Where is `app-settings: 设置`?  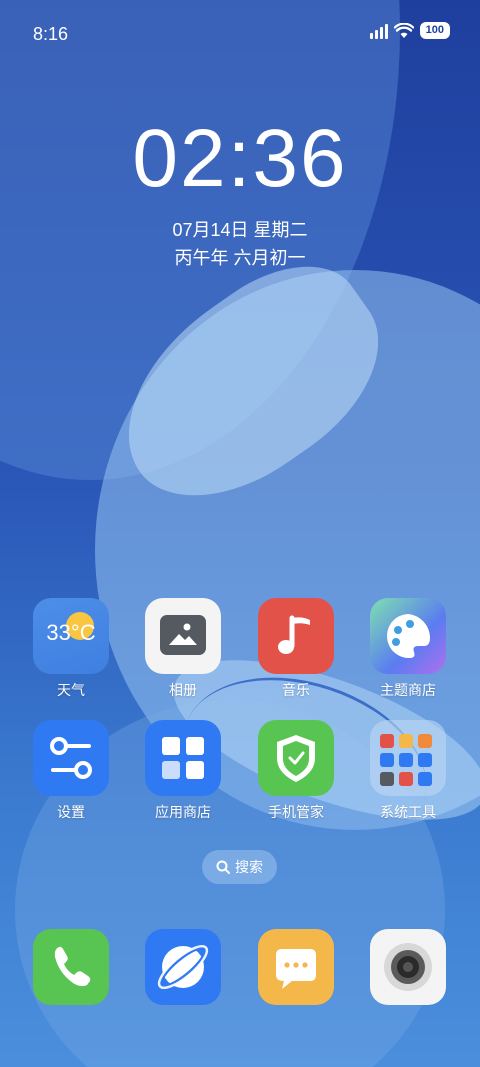
app-settings: 设置 is located at coordinates (71, 771).